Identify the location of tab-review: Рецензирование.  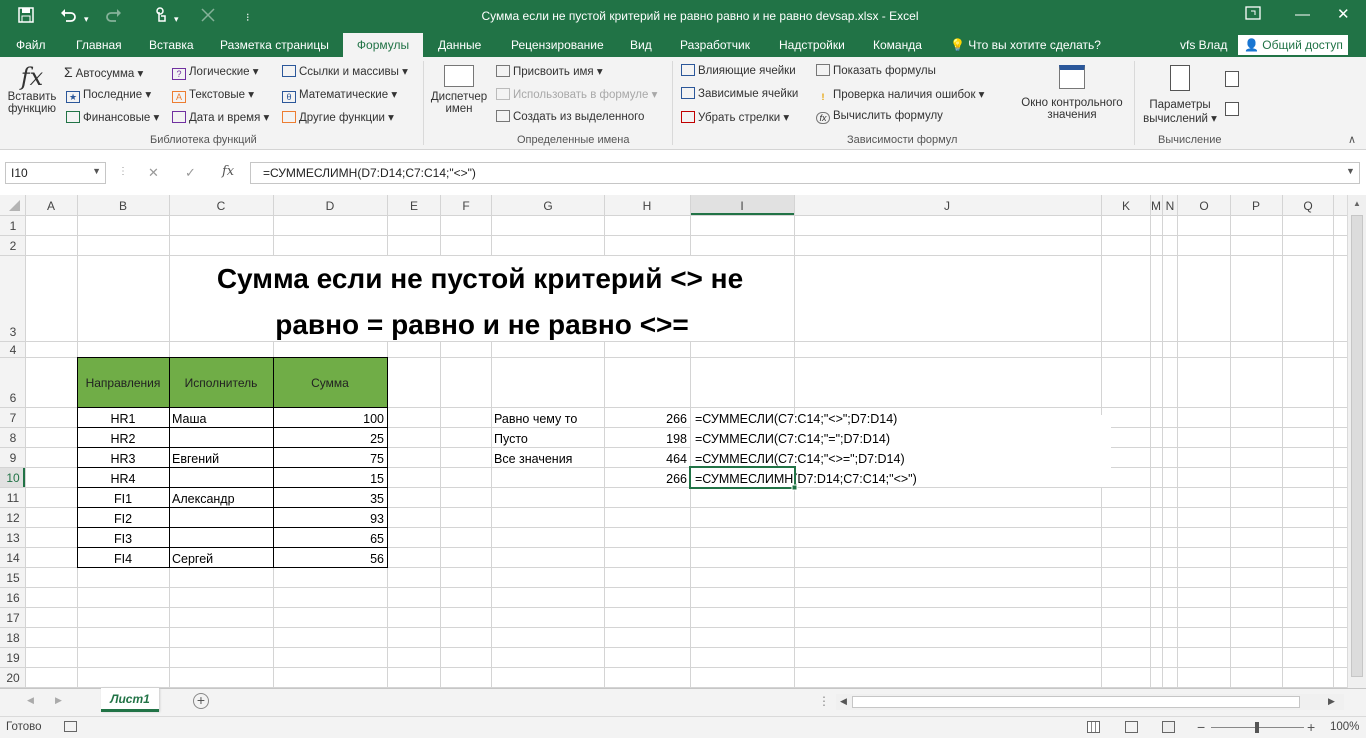
(557, 45).